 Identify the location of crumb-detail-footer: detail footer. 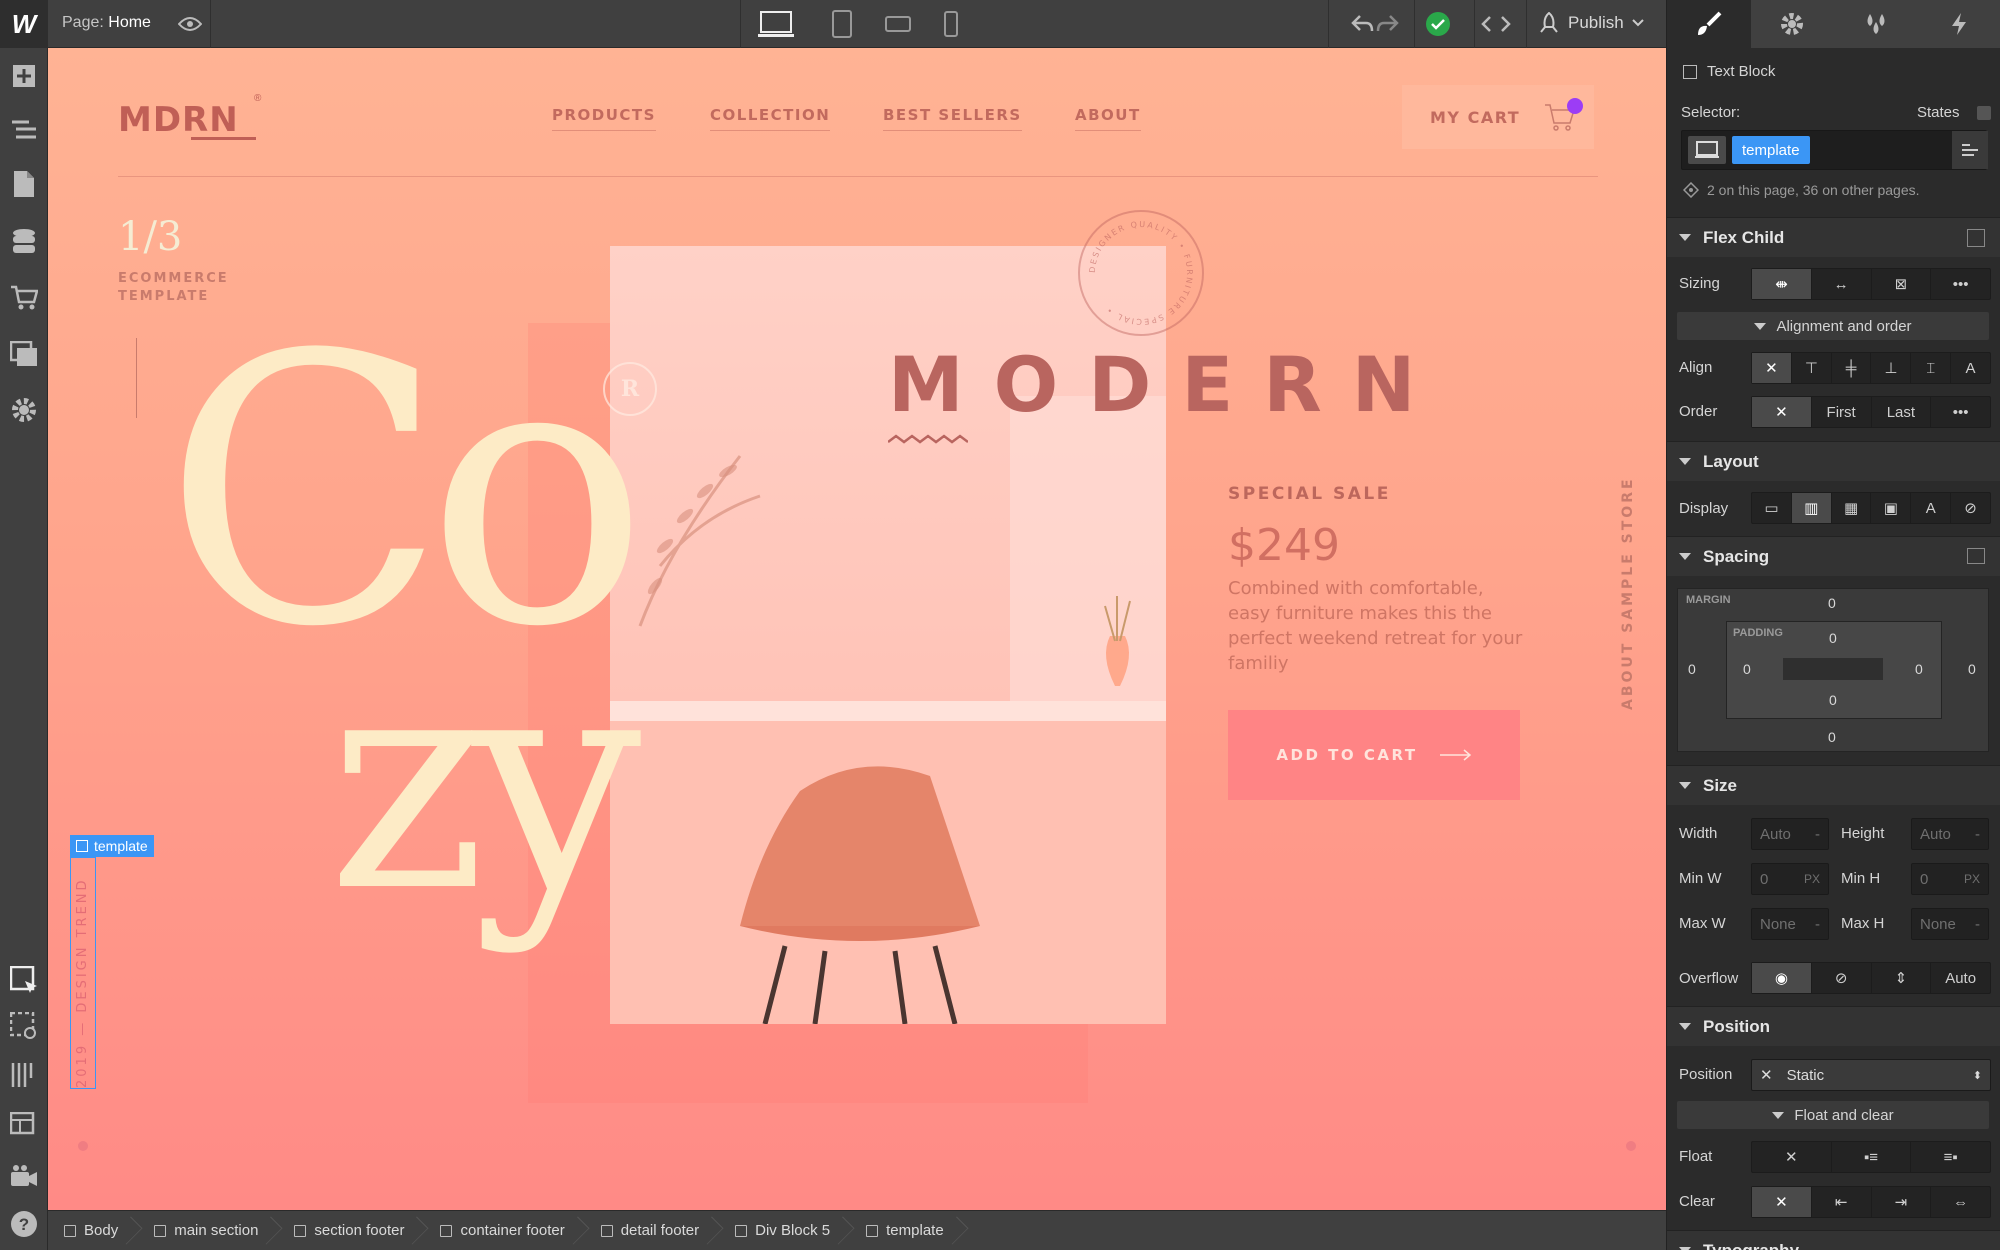
(652, 1230).